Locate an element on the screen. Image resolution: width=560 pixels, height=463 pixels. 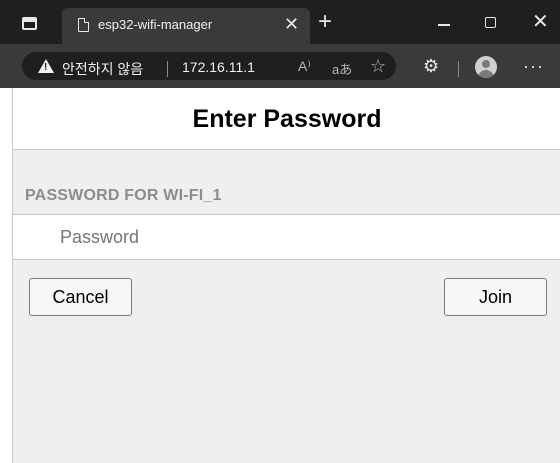
page-header: Enter Password is located at coordinates (286, 119).